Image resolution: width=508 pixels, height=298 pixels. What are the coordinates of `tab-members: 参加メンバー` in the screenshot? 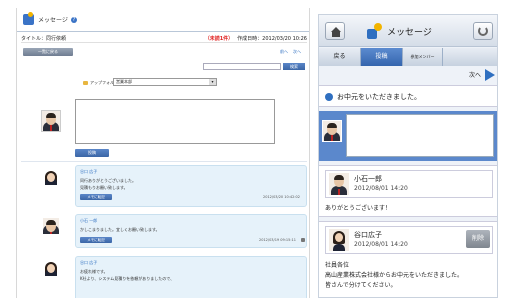 It's located at (423, 57).